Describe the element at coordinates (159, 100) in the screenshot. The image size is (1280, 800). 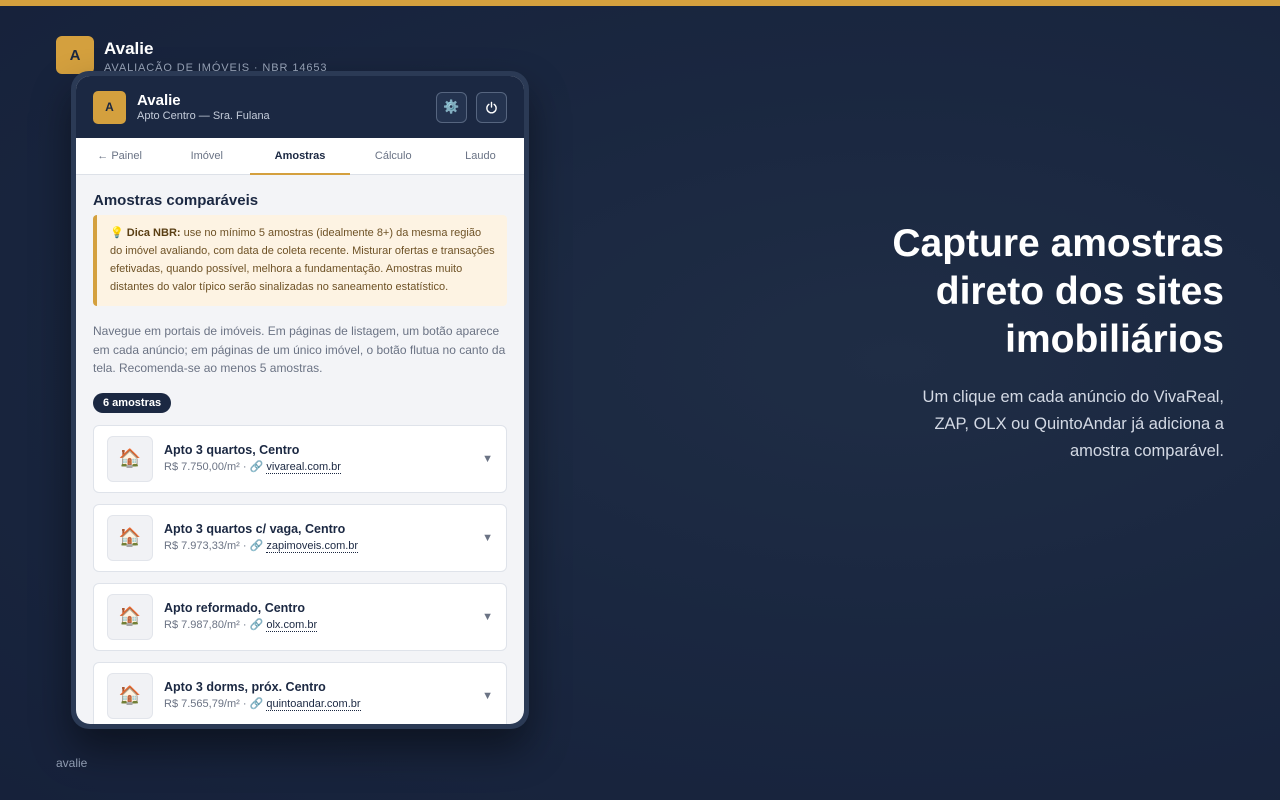
I see `app-name: Avalie` at that location.